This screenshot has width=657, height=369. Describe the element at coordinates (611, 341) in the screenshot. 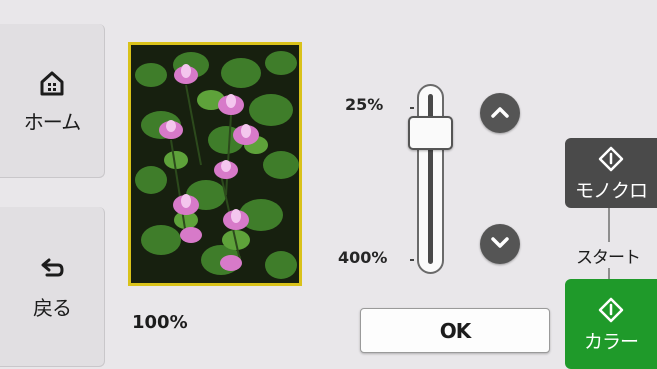

I see `start-color-label: カラー` at that location.